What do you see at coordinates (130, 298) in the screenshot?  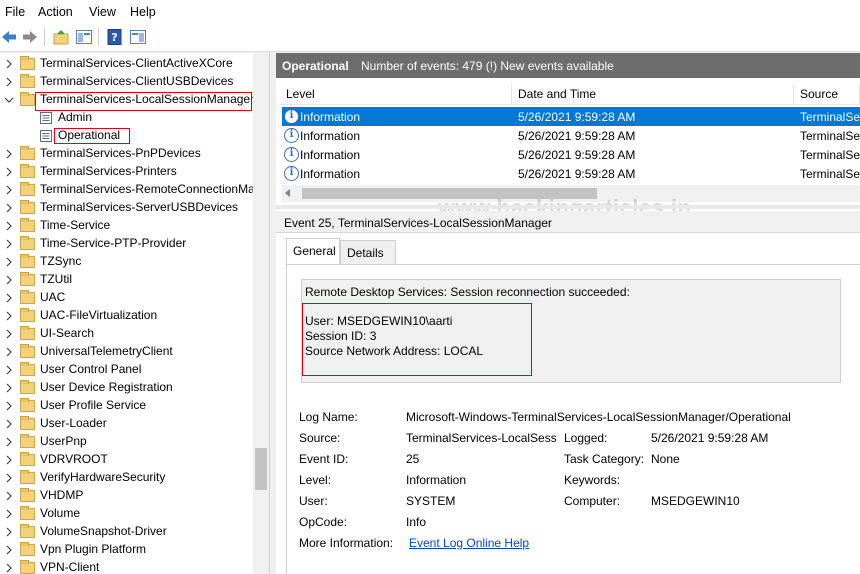 I see `tree-item: UAC` at bounding box center [130, 298].